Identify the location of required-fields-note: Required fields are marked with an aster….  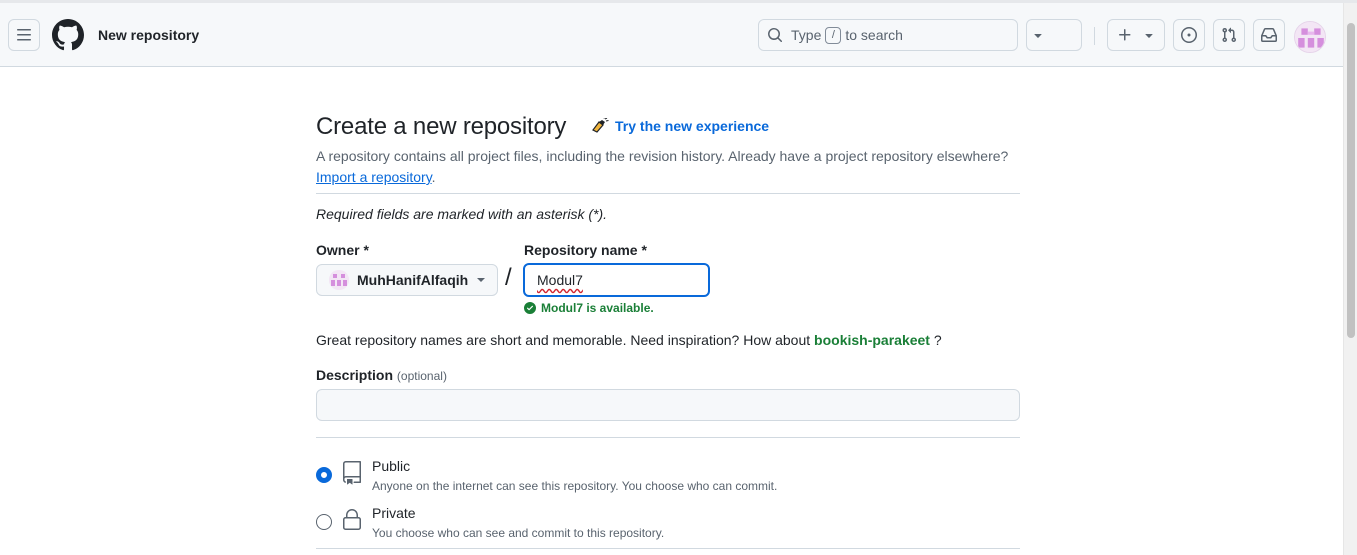
(462, 214).